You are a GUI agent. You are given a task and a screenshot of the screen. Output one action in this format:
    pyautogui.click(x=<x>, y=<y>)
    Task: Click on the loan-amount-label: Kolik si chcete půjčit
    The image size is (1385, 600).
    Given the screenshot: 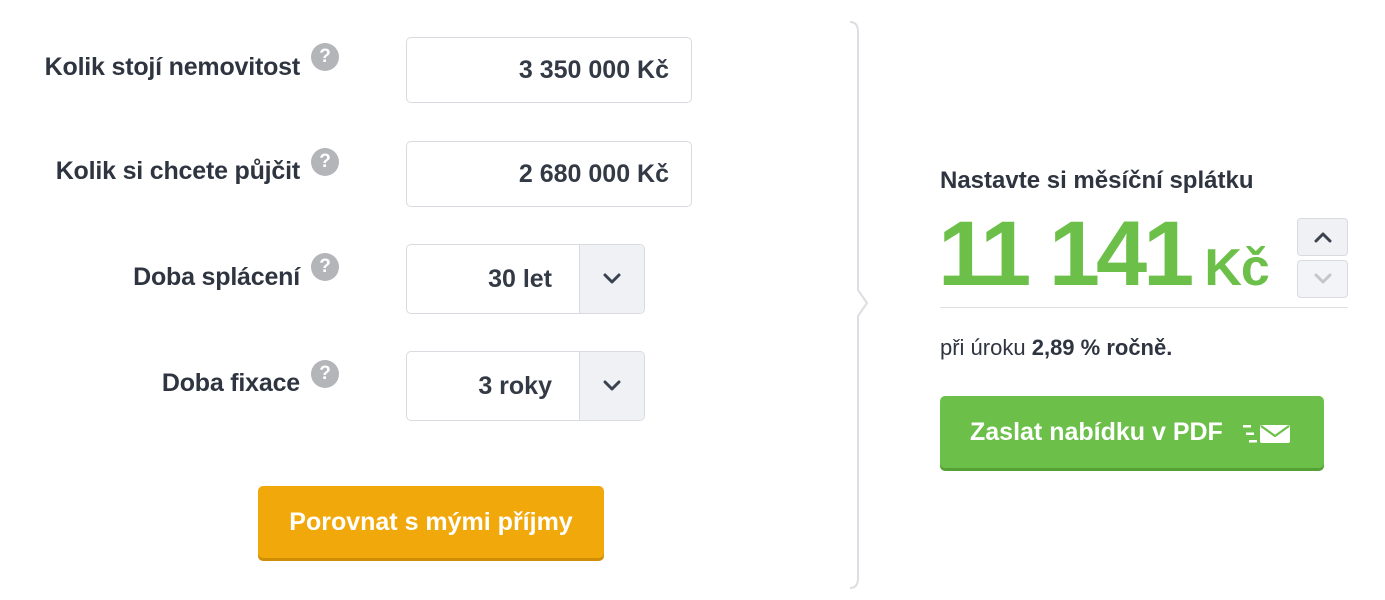 What is the action you would take?
    pyautogui.click(x=177, y=171)
    